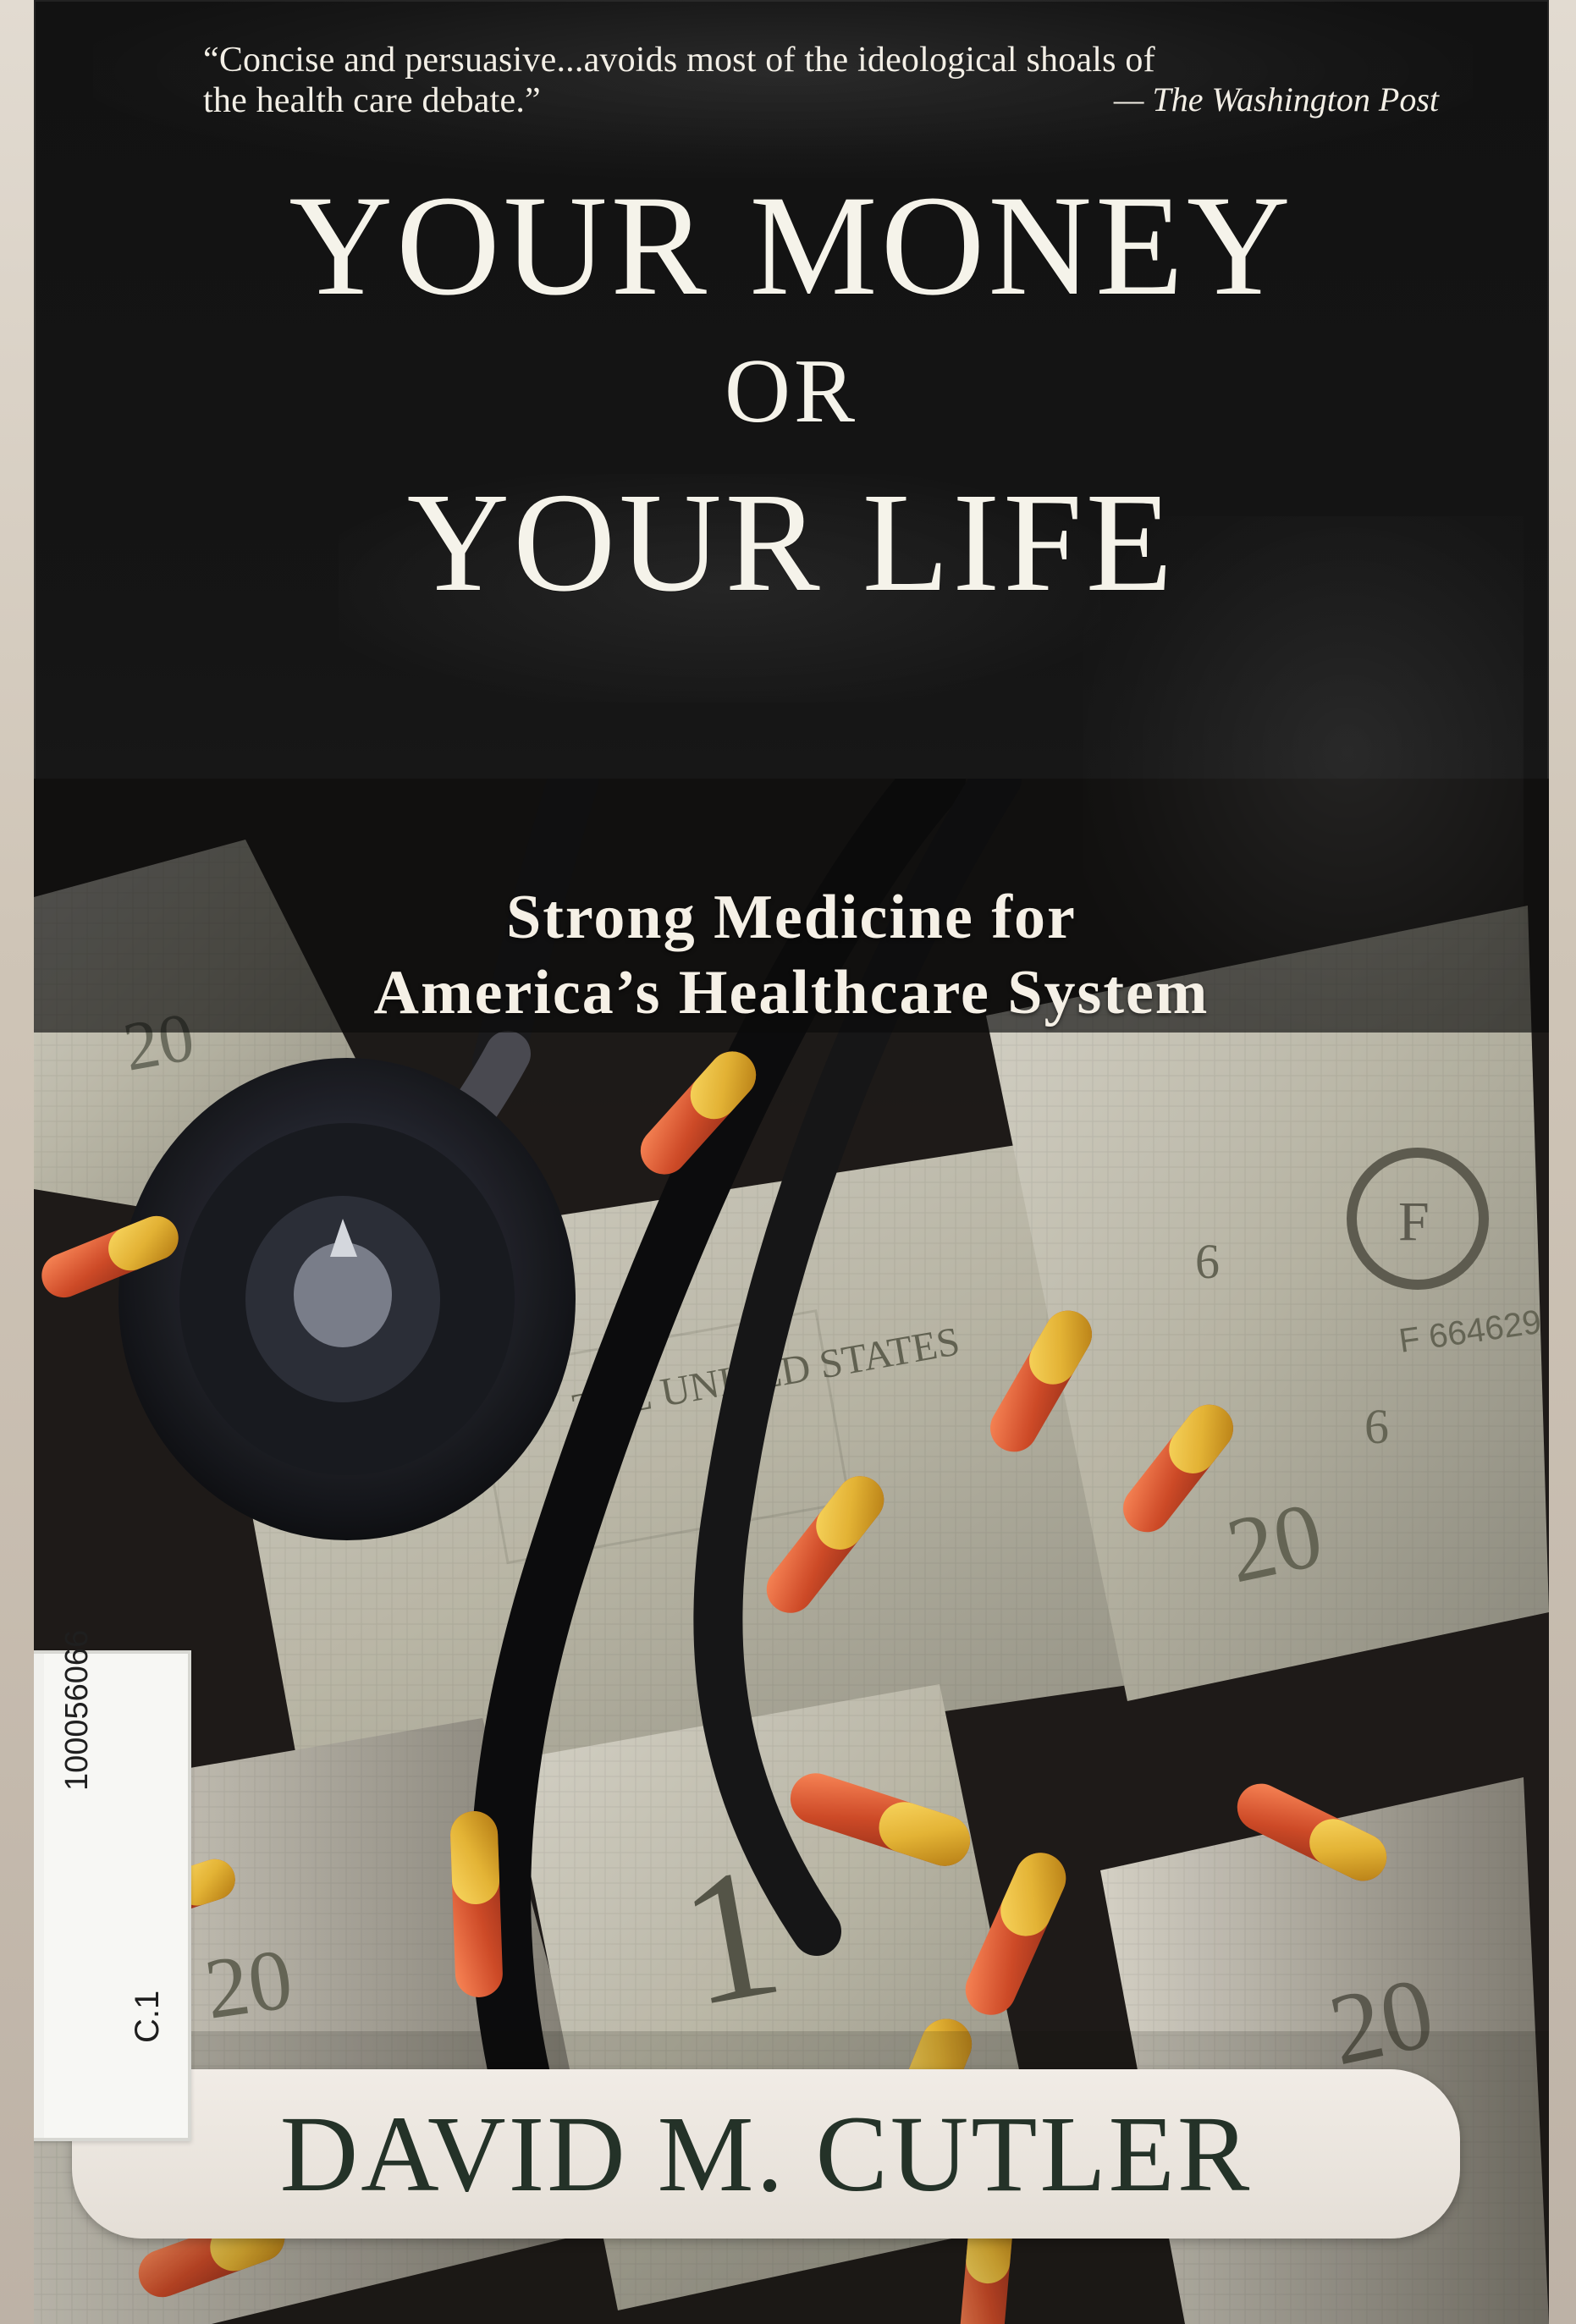 This screenshot has height=2324, width=1576. Describe the element at coordinates (347, 1299) in the screenshot. I see `stethoscope-icon` at that location.